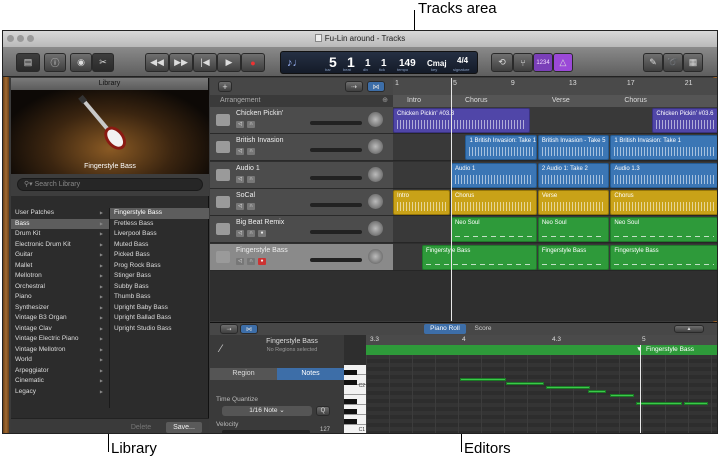 This screenshot has width=720, height=464. What do you see at coordinates (60, 234) in the screenshot?
I see `library-category-item: Drum Kit` at bounding box center [60, 234].